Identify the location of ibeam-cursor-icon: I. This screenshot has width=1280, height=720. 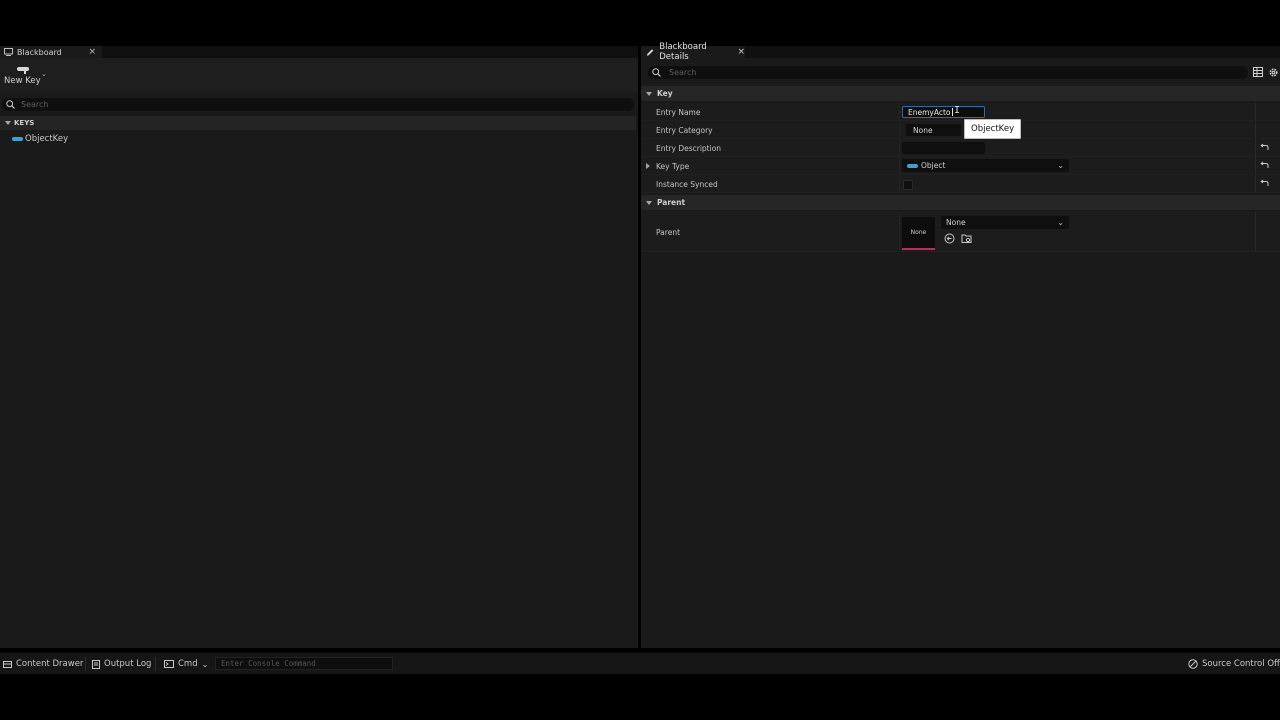
(957, 110).